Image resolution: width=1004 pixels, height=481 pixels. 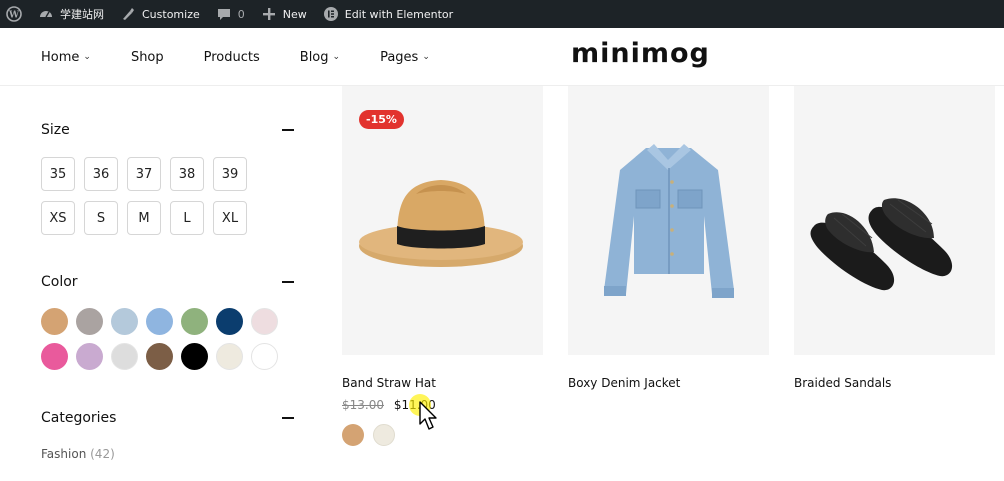 I want to click on new-label: New, so click(x=294, y=14).